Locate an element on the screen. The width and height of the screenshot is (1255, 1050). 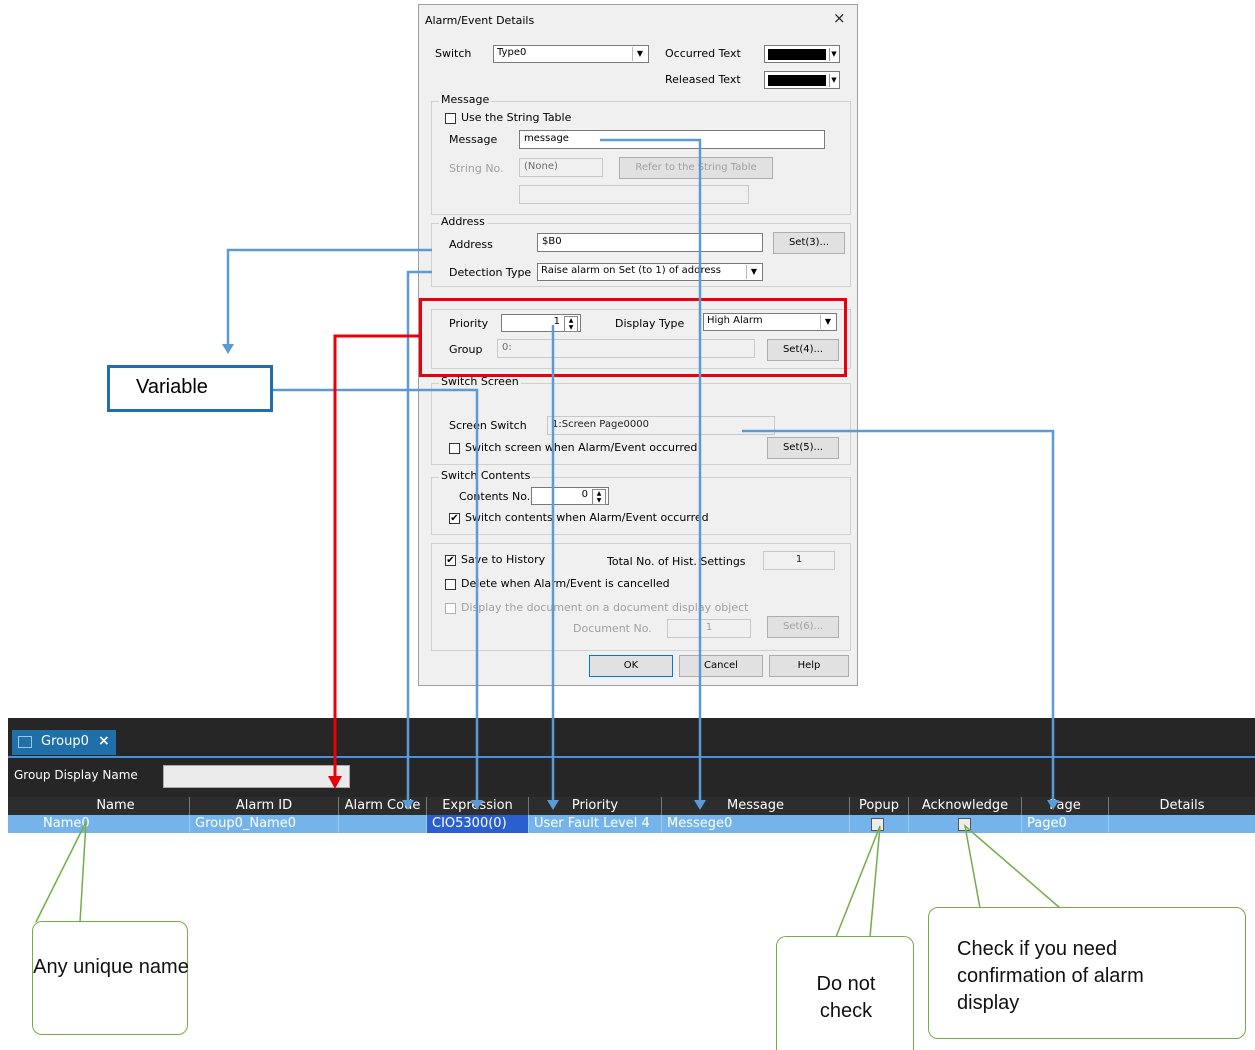
do-not-check-callout: Do not check is located at coordinates (845, 993).